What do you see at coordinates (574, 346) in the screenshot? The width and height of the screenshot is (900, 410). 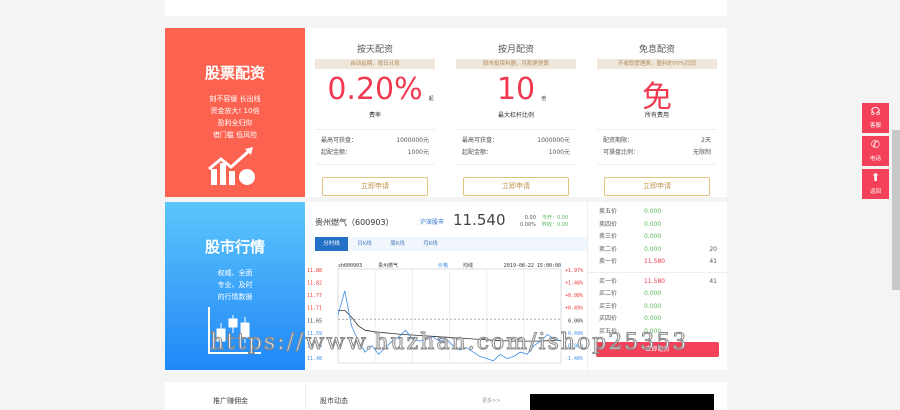 I see `pct-tick-label: -0.98%` at bounding box center [574, 346].